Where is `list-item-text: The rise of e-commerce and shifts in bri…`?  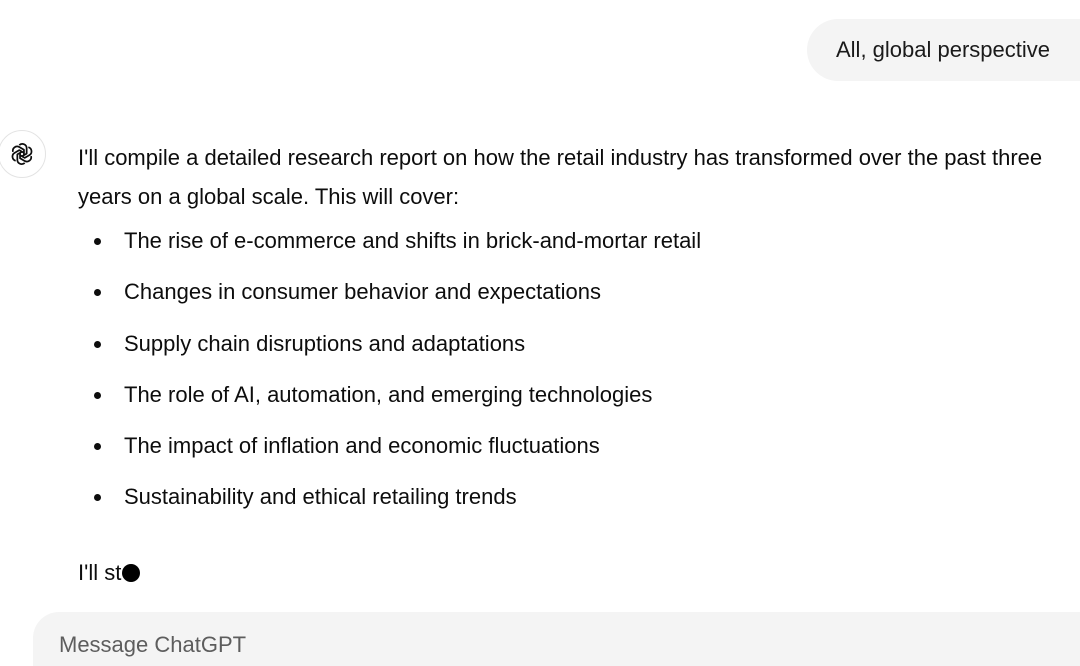
list-item-text: The rise of e-commerce and shifts in bri… is located at coordinates (413, 240).